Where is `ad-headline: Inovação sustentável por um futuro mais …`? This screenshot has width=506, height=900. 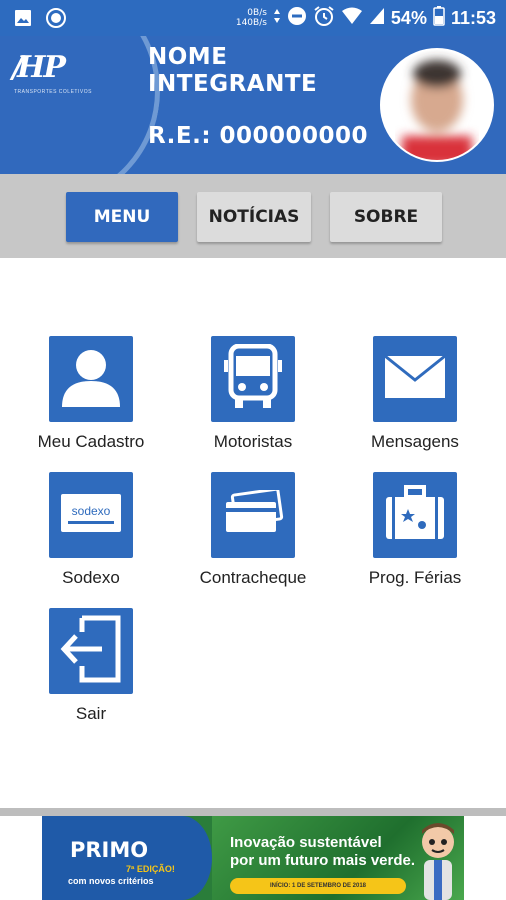
ad-headline: Inovação sustentável por um futuro mais … is located at coordinates (323, 851).